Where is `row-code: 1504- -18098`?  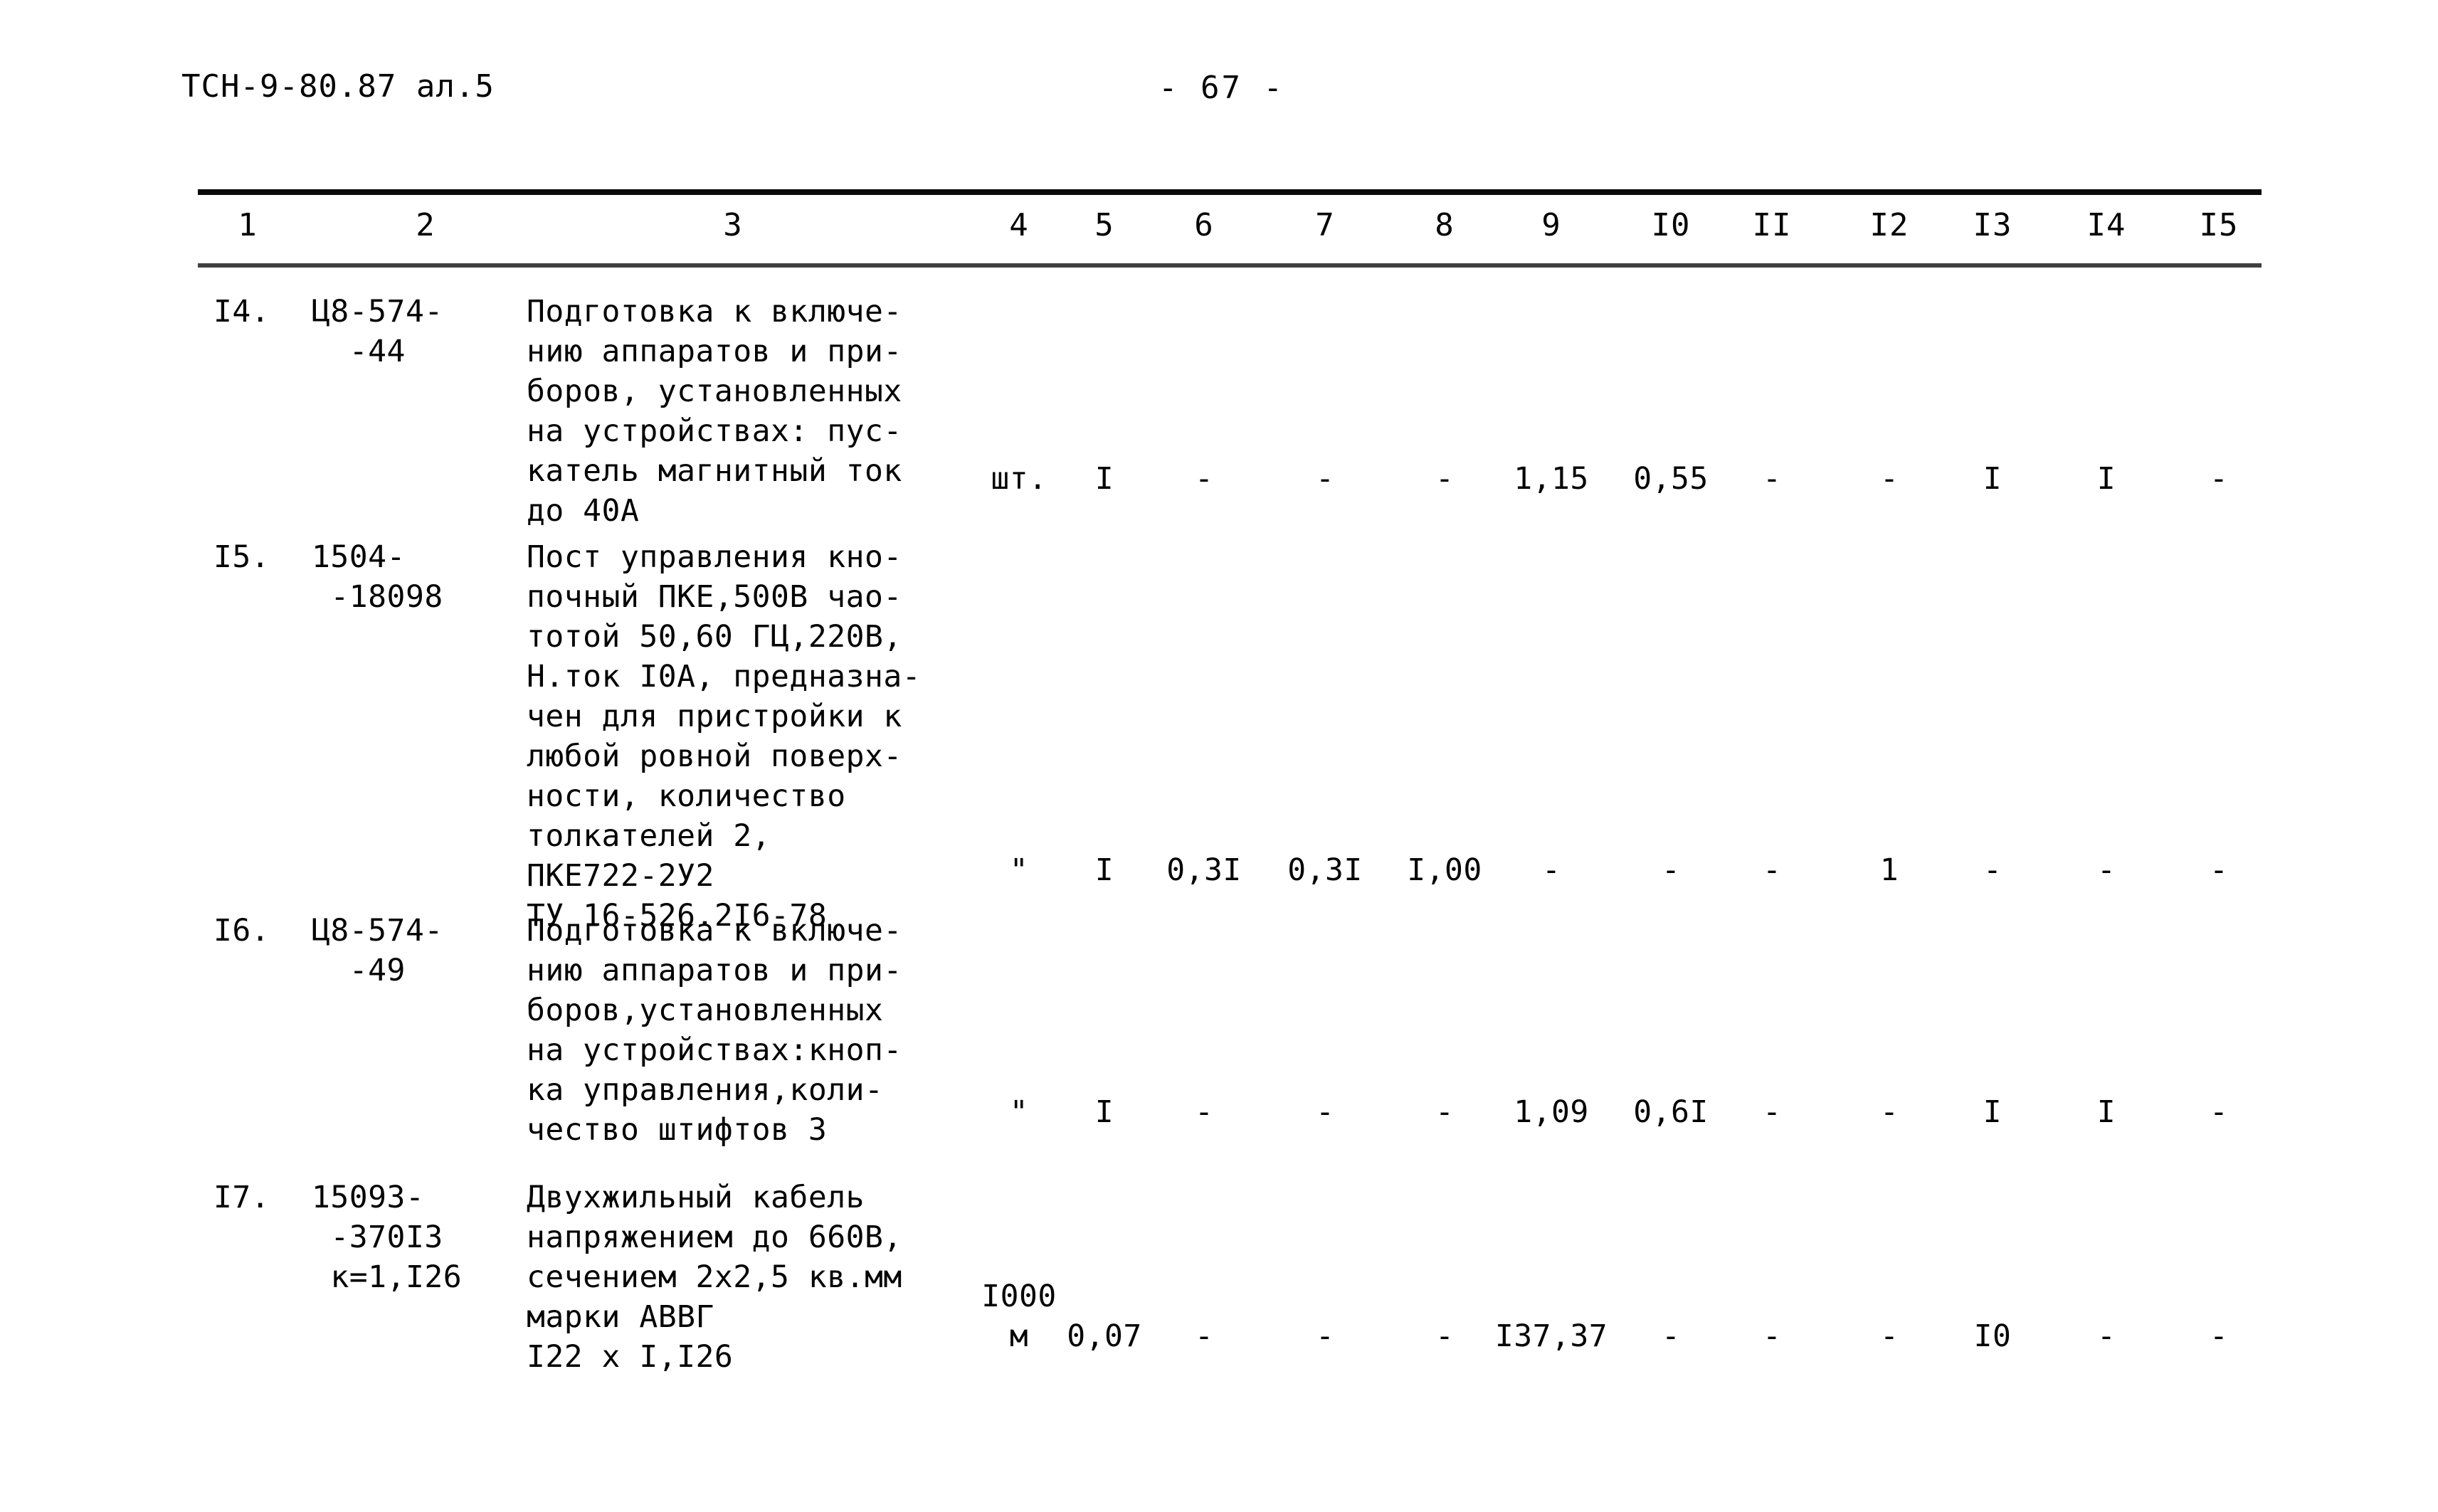
row-code: 1504- -18098 is located at coordinates (377, 577).